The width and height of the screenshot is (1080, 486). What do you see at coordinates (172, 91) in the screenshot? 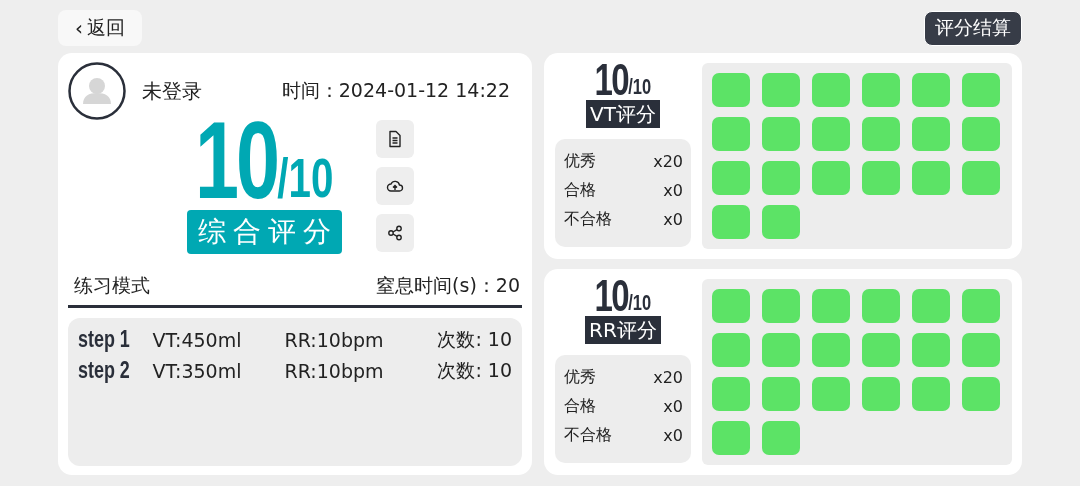
I see `user-name: 未登录` at bounding box center [172, 91].